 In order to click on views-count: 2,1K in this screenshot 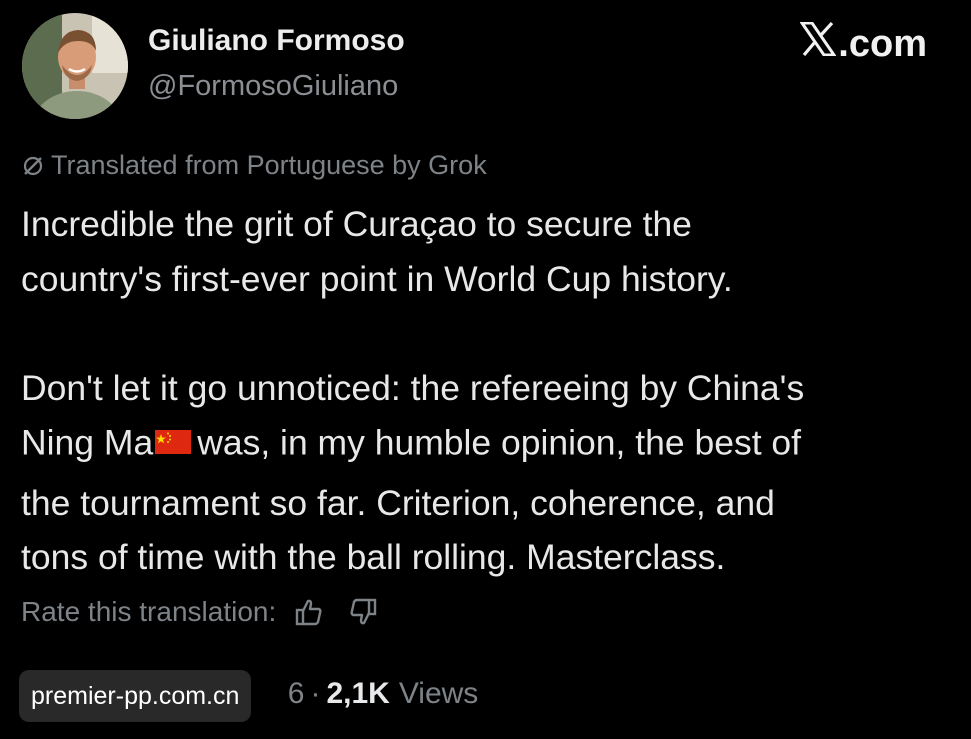, I will do `click(357, 694)`.